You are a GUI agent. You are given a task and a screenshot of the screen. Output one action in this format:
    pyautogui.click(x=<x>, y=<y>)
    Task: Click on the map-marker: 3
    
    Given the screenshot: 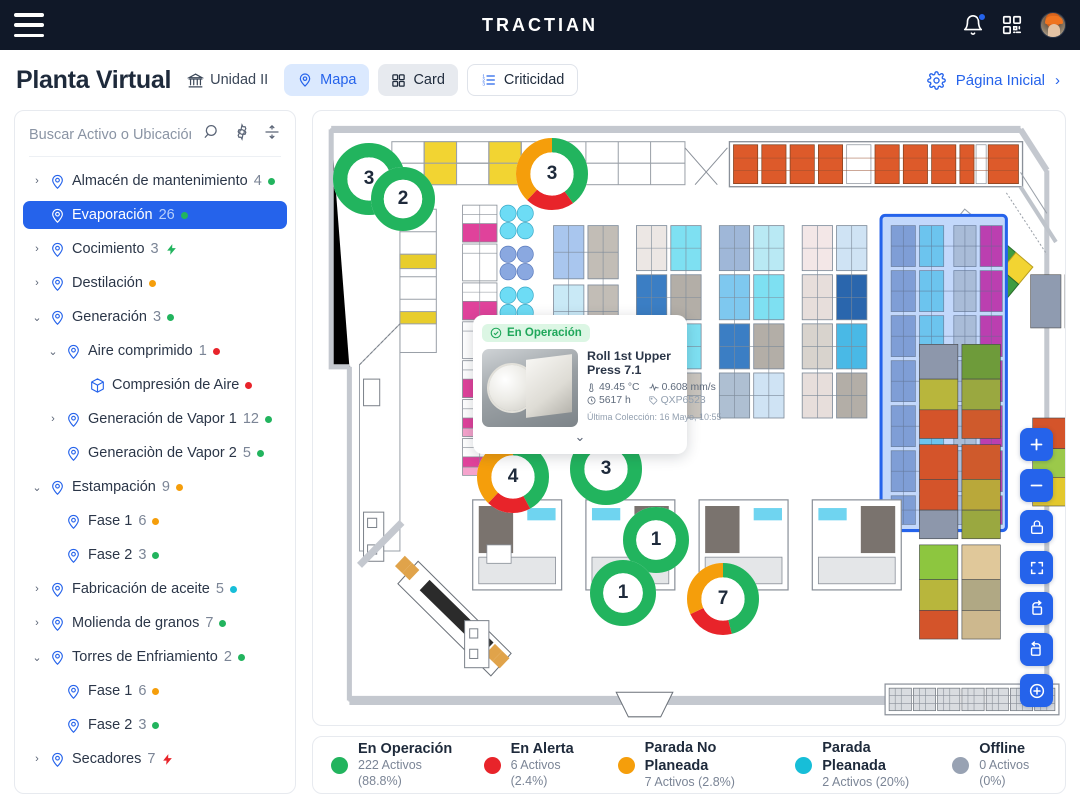 What is the action you would take?
    pyautogui.click(x=552, y=174)
    